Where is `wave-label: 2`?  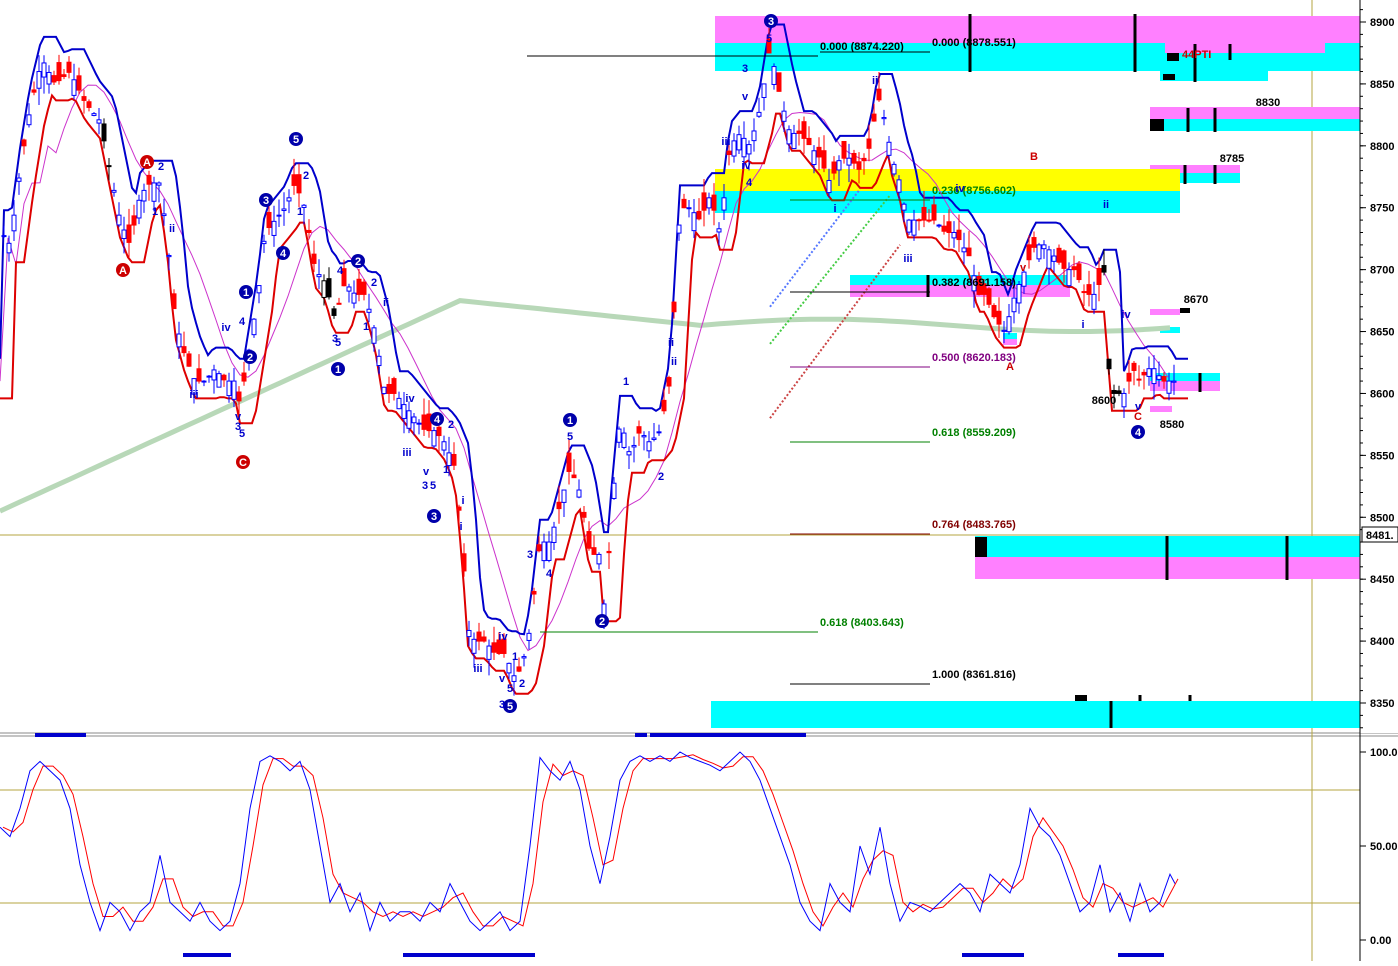 wave-label: 2 is located at coordinates (306, 176).